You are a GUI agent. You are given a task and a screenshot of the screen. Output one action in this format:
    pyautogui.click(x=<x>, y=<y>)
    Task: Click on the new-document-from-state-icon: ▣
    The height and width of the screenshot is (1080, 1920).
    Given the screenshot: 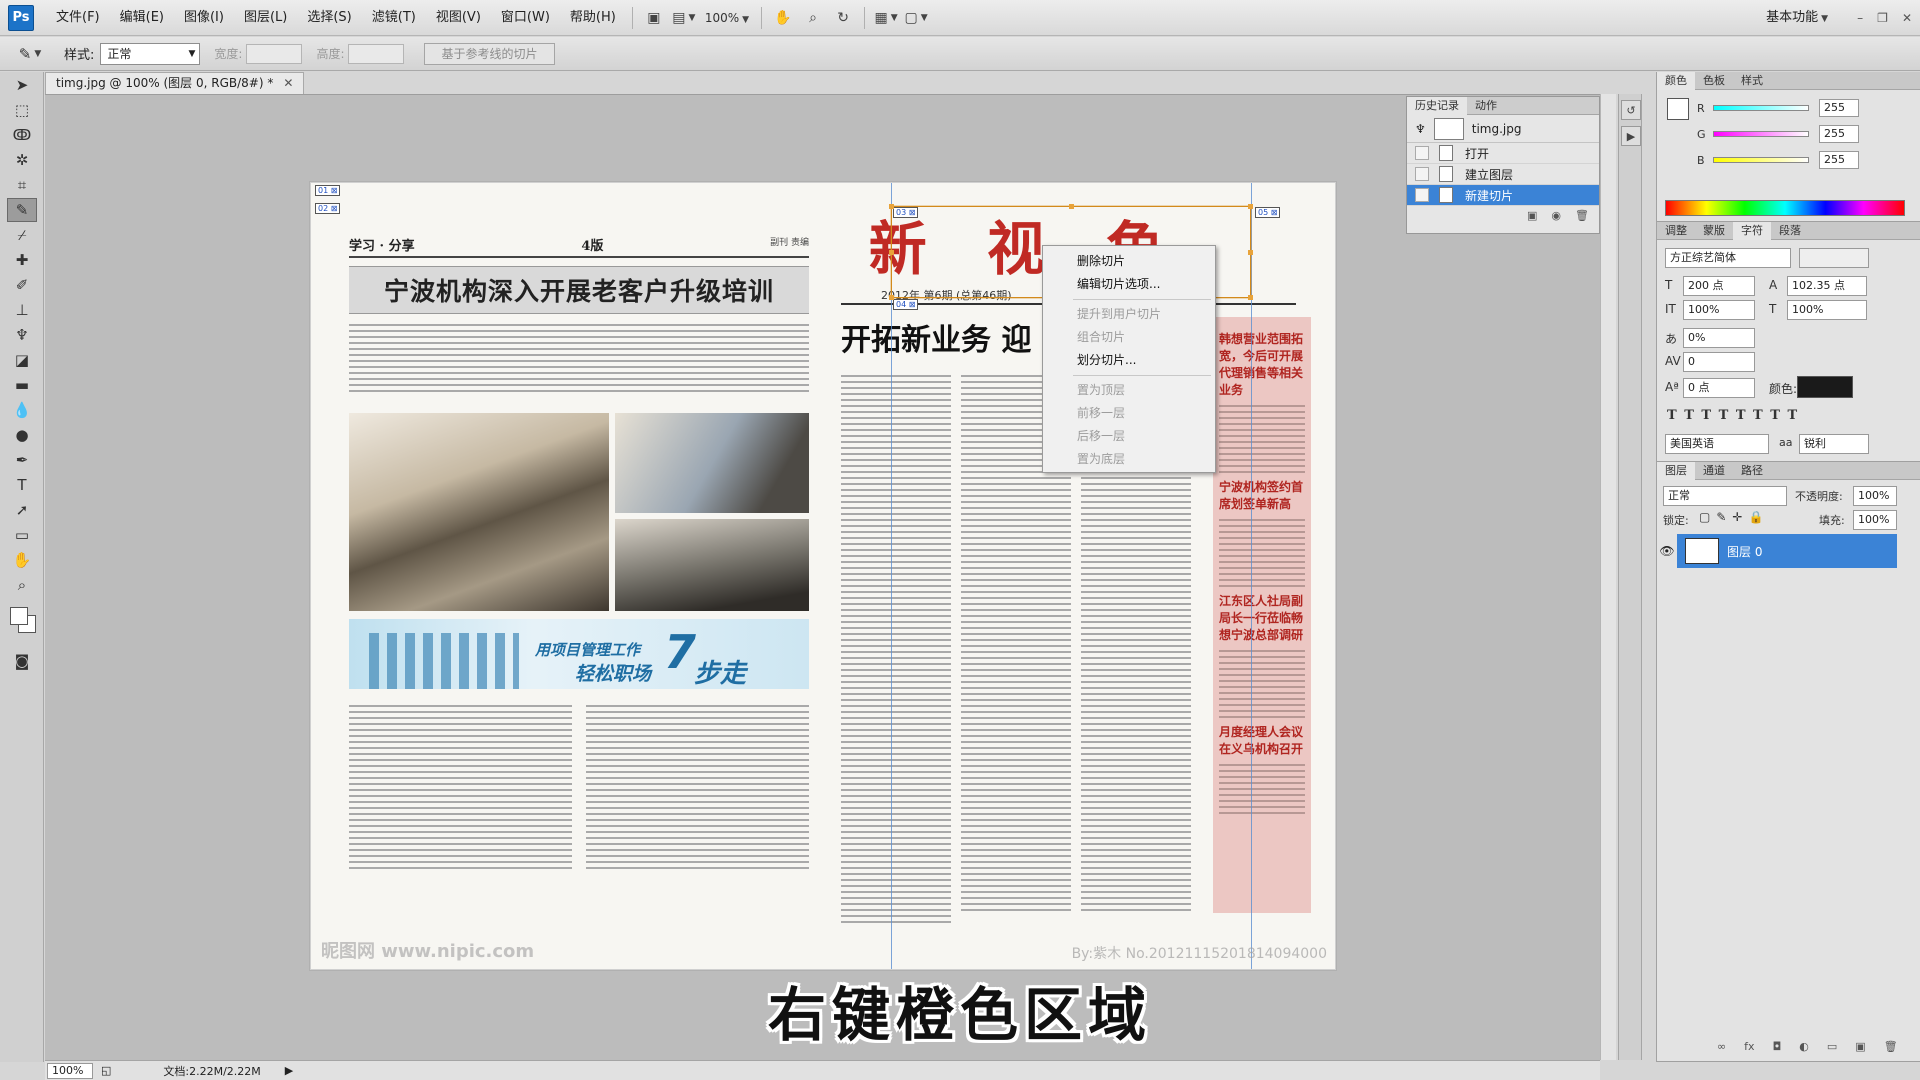 What is the action you would take?
    pyautogui.click(x=1532, y=215)
    